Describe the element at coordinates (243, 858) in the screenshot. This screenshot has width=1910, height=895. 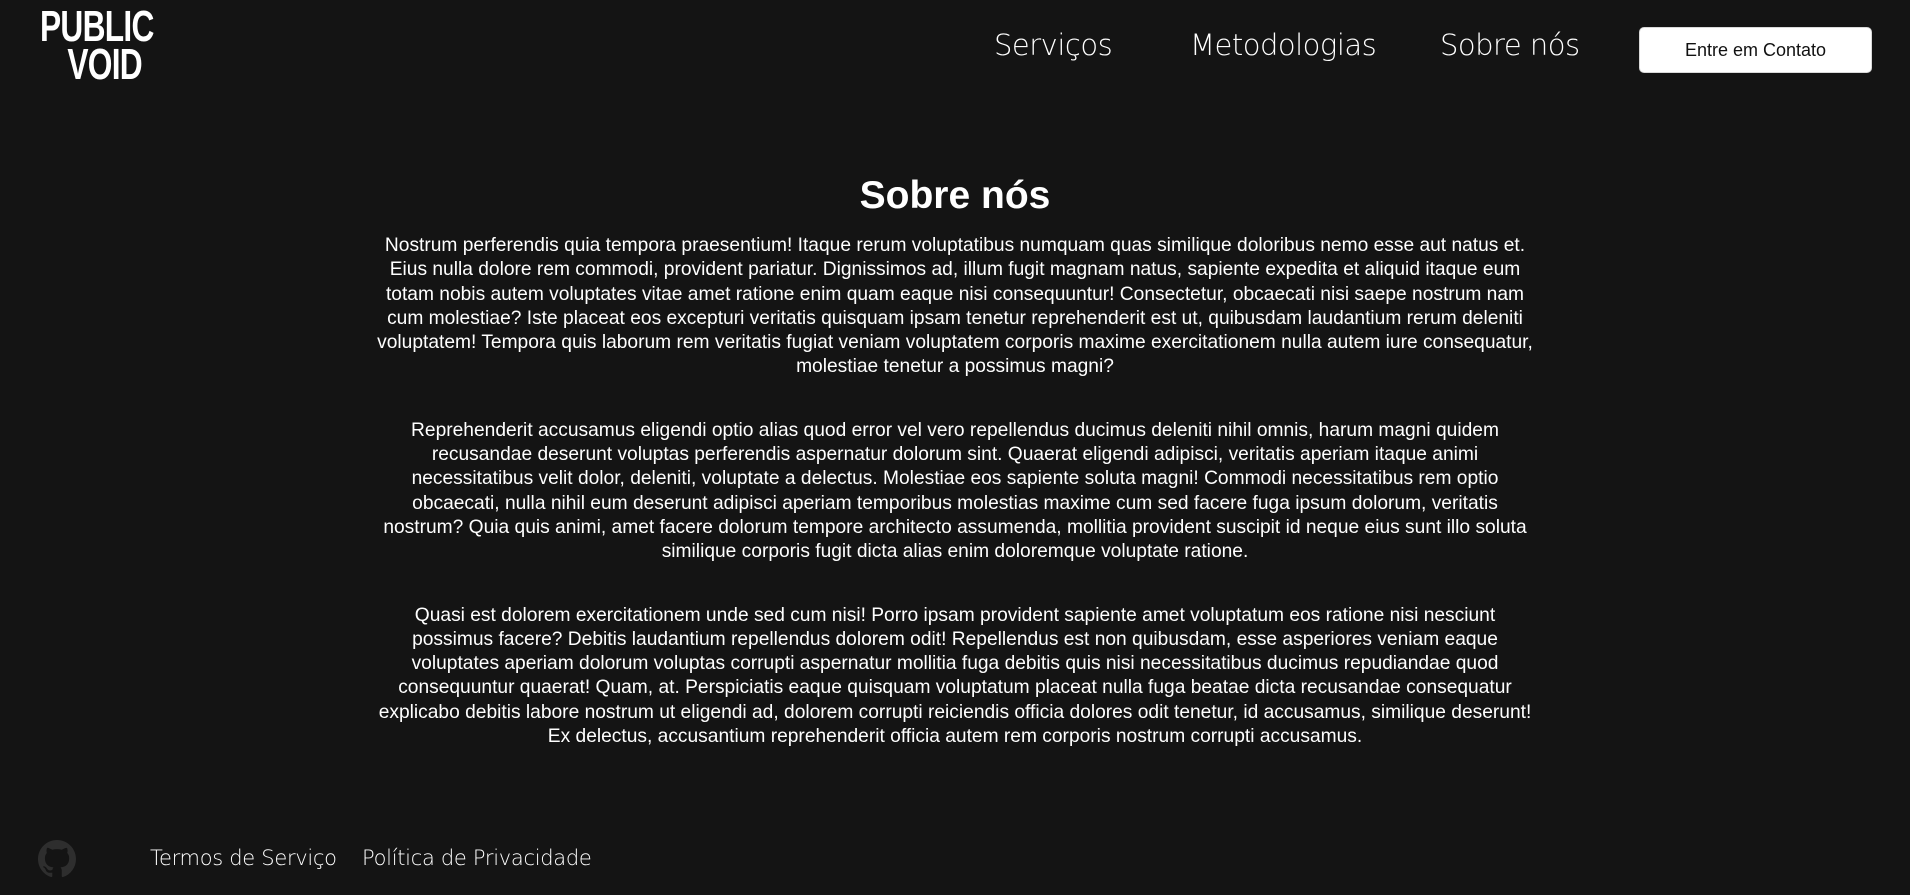
I see `footer-link-terms: Termos de Serviço` at that location.